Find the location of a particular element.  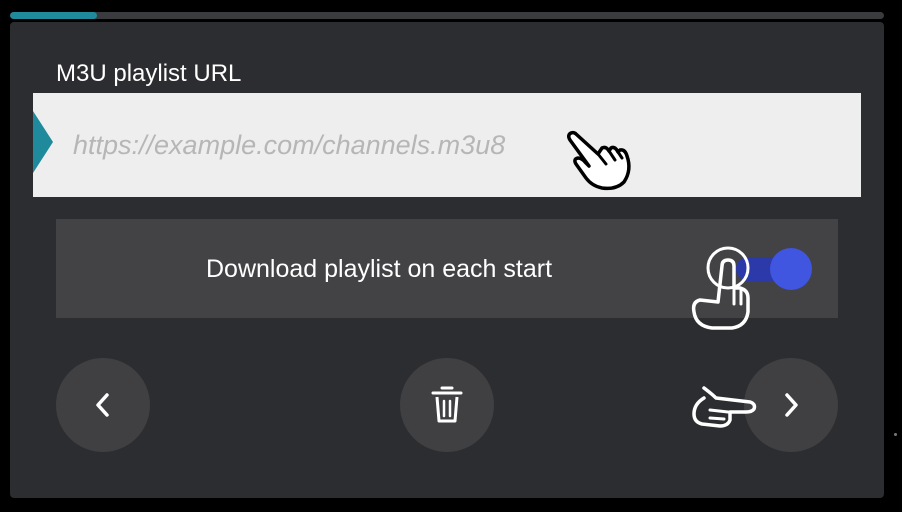

trash-icon is located at coordinates (447, 404).